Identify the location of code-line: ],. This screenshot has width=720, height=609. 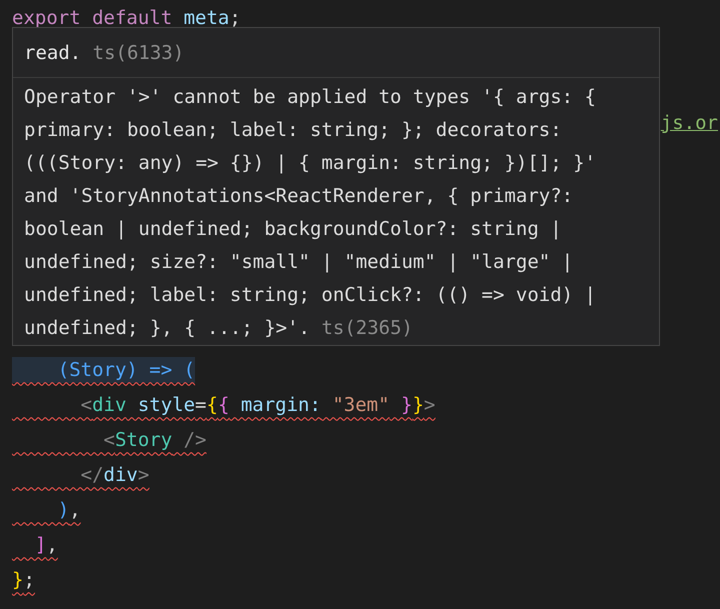
(46, 545).